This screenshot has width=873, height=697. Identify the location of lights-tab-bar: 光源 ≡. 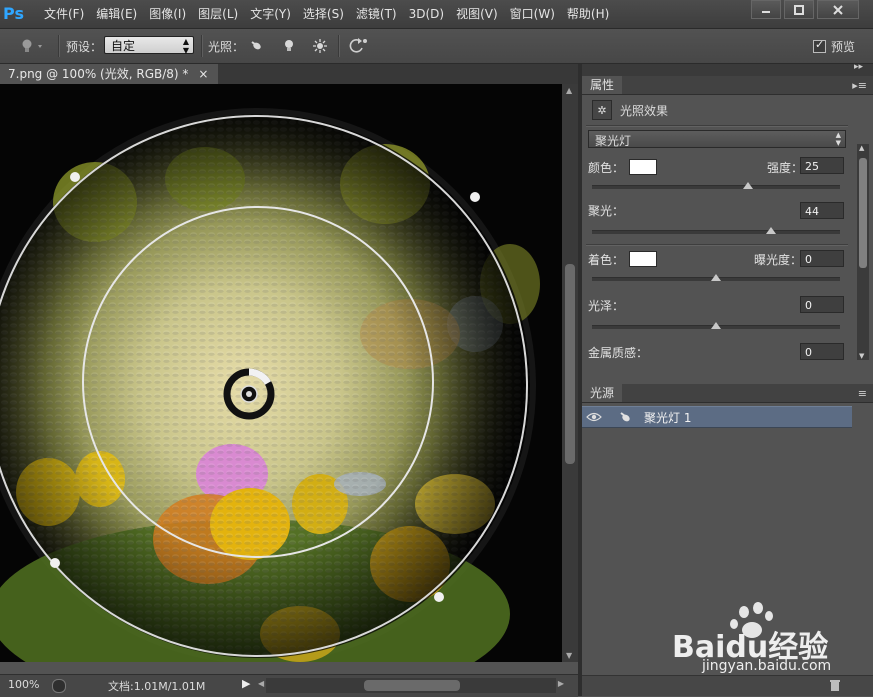
(727, 393).